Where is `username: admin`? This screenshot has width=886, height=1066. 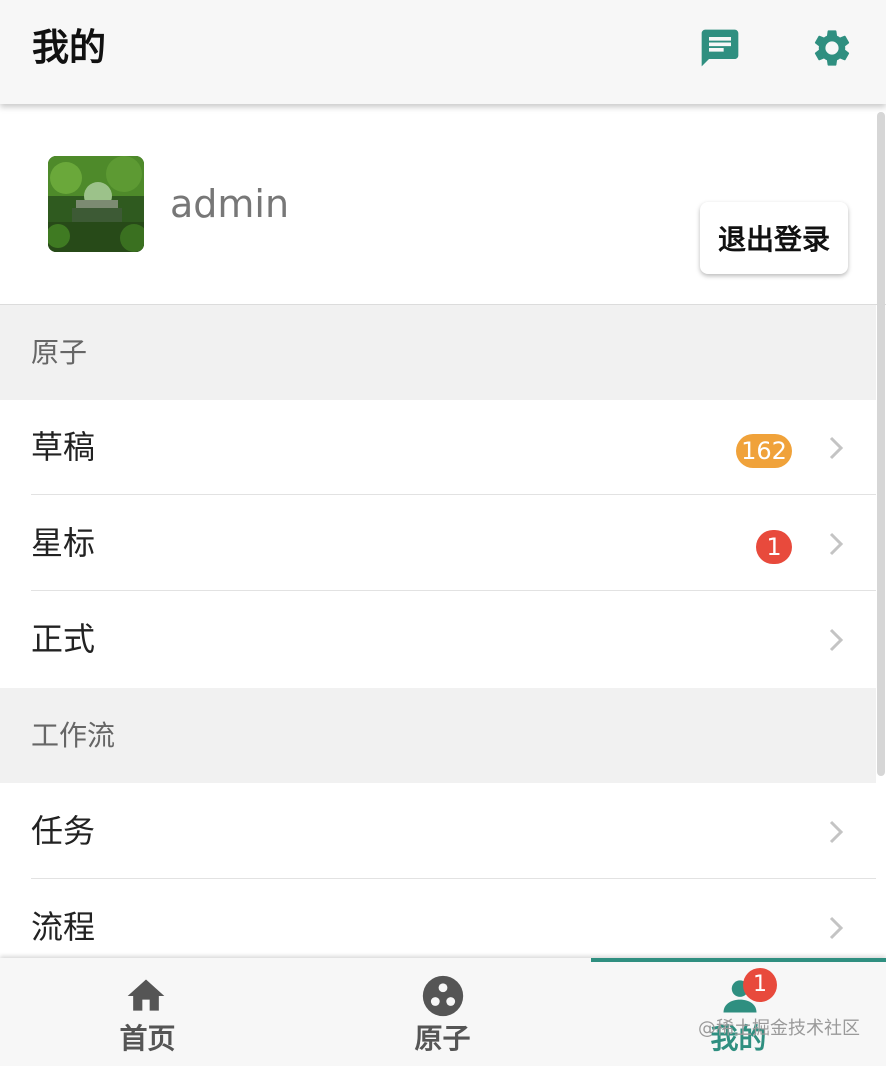
username: admin is located at coordinates (230, 204).